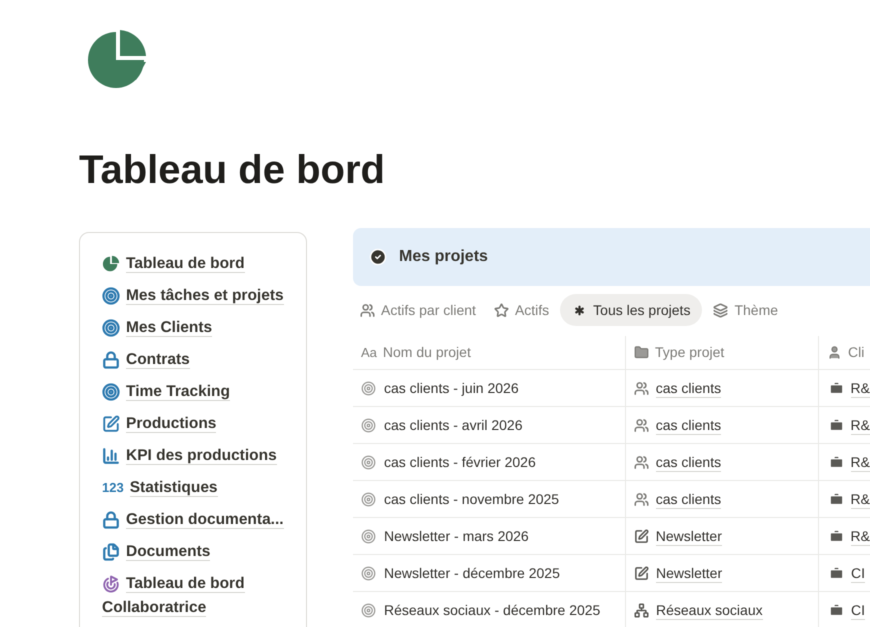 This screenshot has height=627, width=870. What do you see at coordinates (113, 488) in the screenshot?
I see `numbers-icon: 123` at bounding box center [113, 488].